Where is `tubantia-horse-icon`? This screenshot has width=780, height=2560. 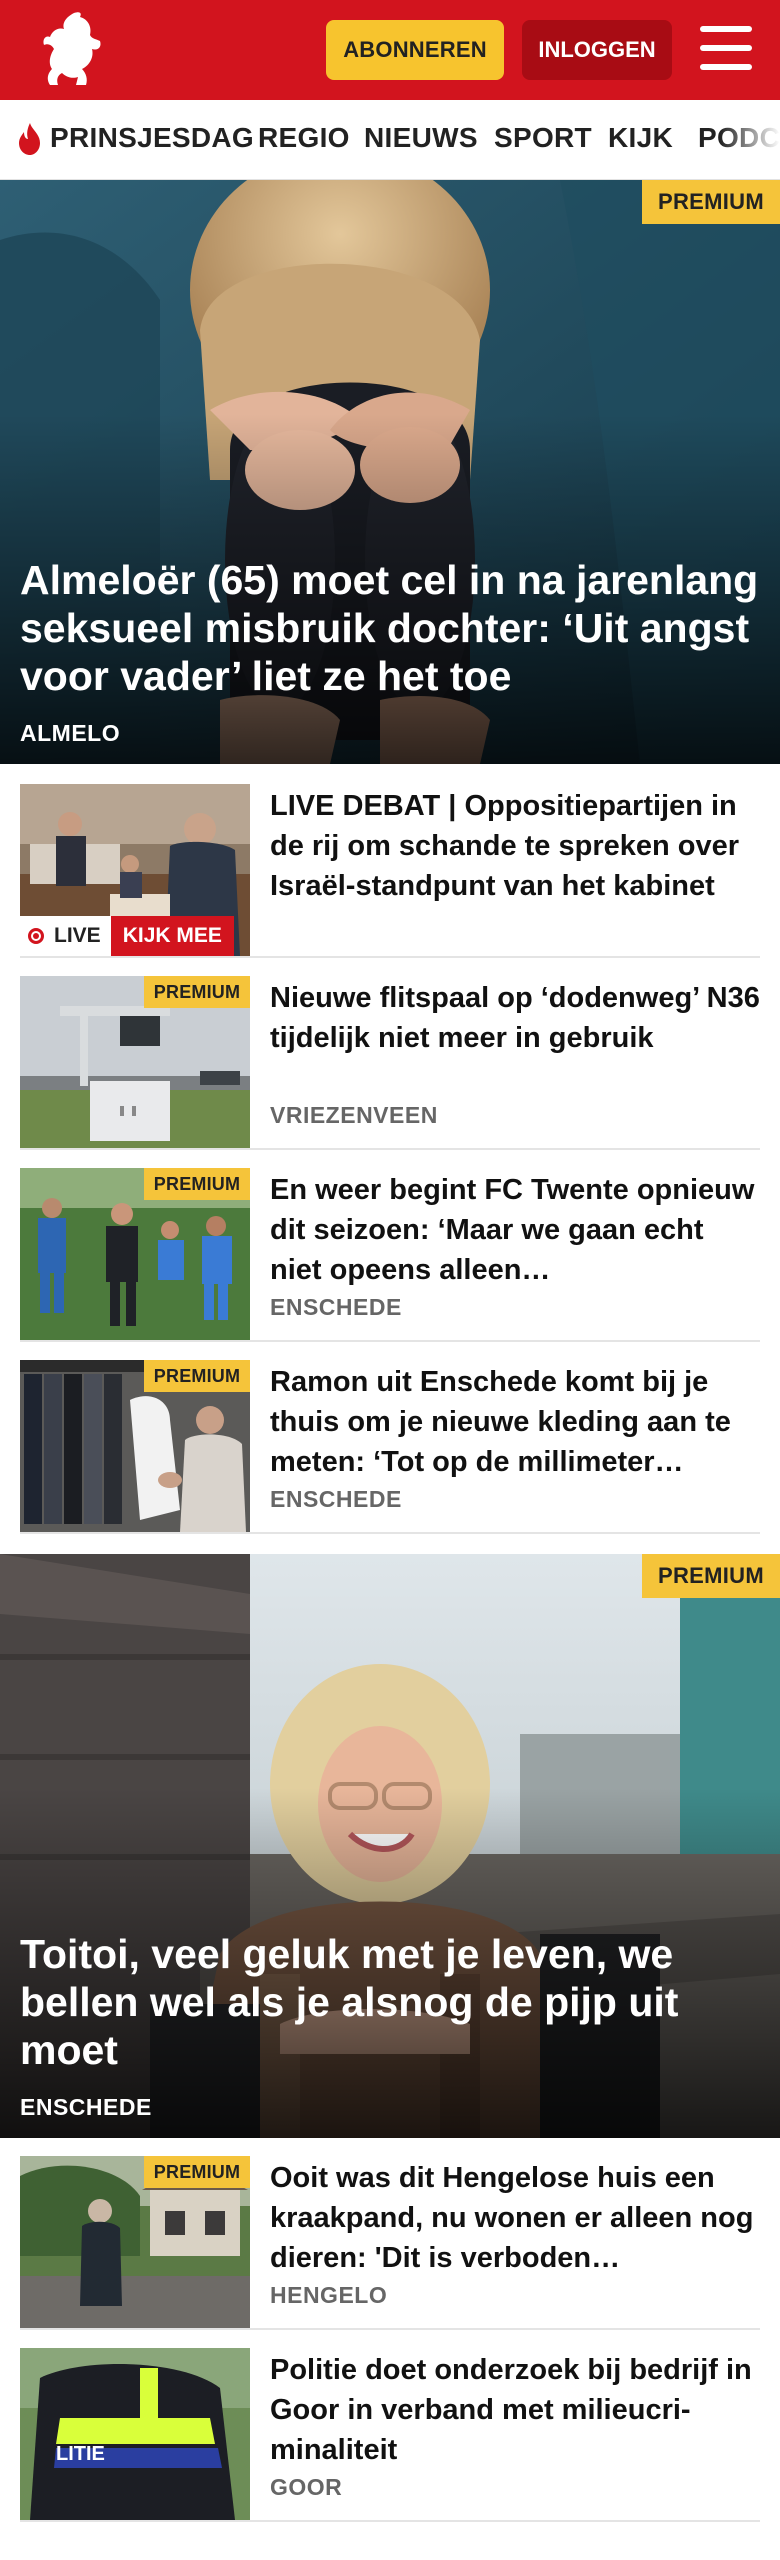
tubantia-horse-icon is located at coordinates (72, 50).